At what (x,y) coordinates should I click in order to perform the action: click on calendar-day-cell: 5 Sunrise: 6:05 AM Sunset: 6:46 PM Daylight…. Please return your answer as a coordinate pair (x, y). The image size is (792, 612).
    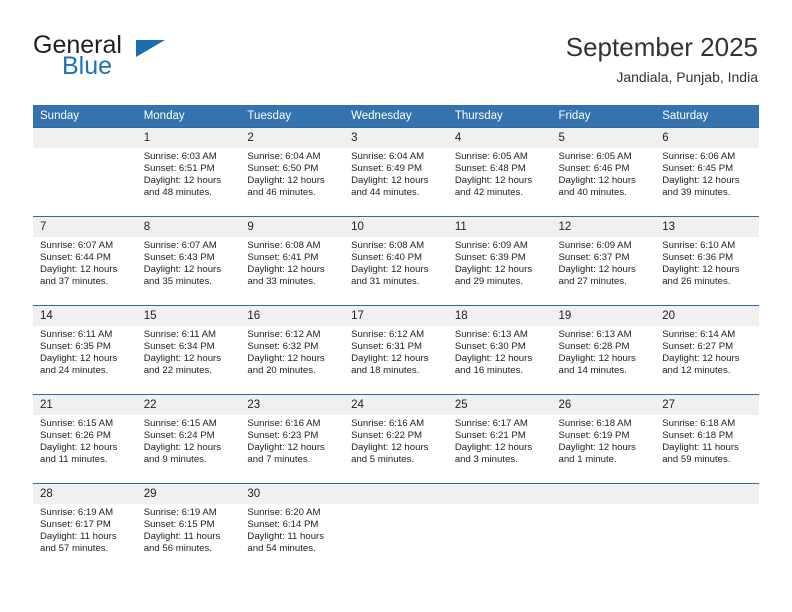
    Looking at the image, I should click on (603, 172).